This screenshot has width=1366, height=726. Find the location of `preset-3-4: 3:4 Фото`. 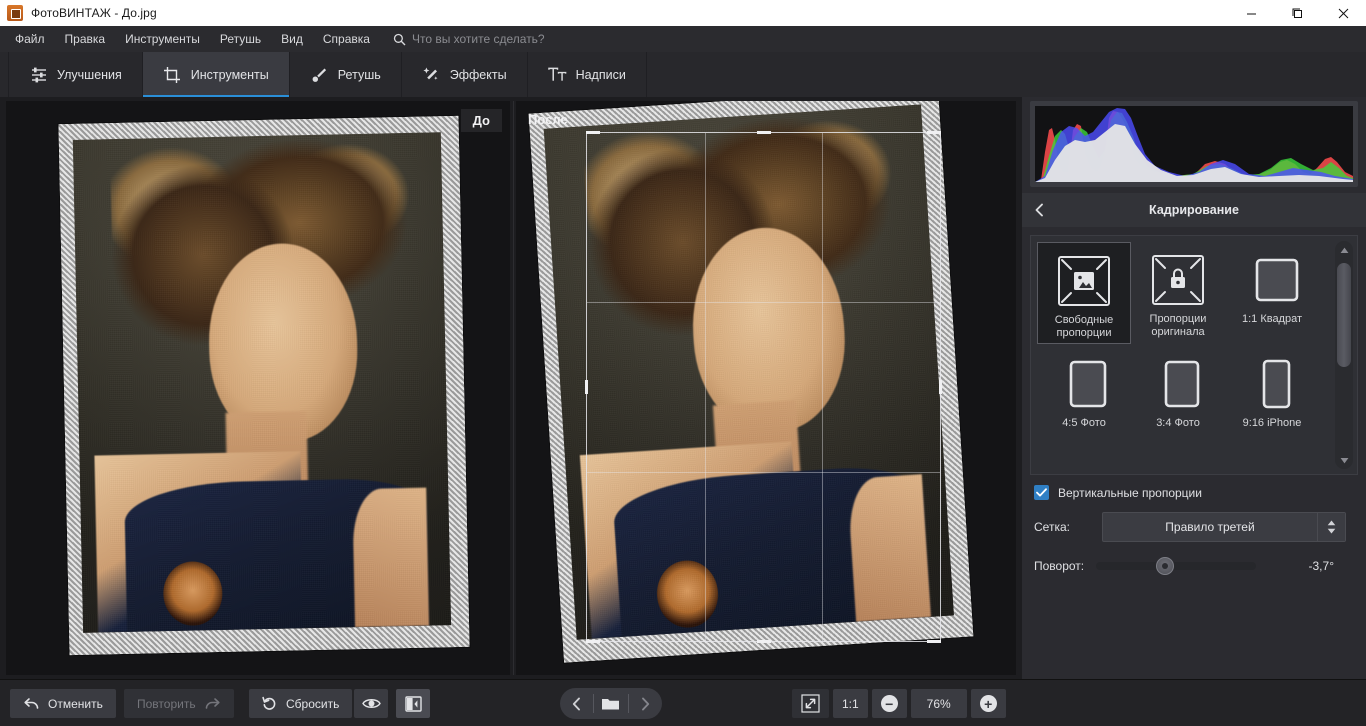

preset-3-4: 3:4 Фото is located at coordinates (1178, 397).